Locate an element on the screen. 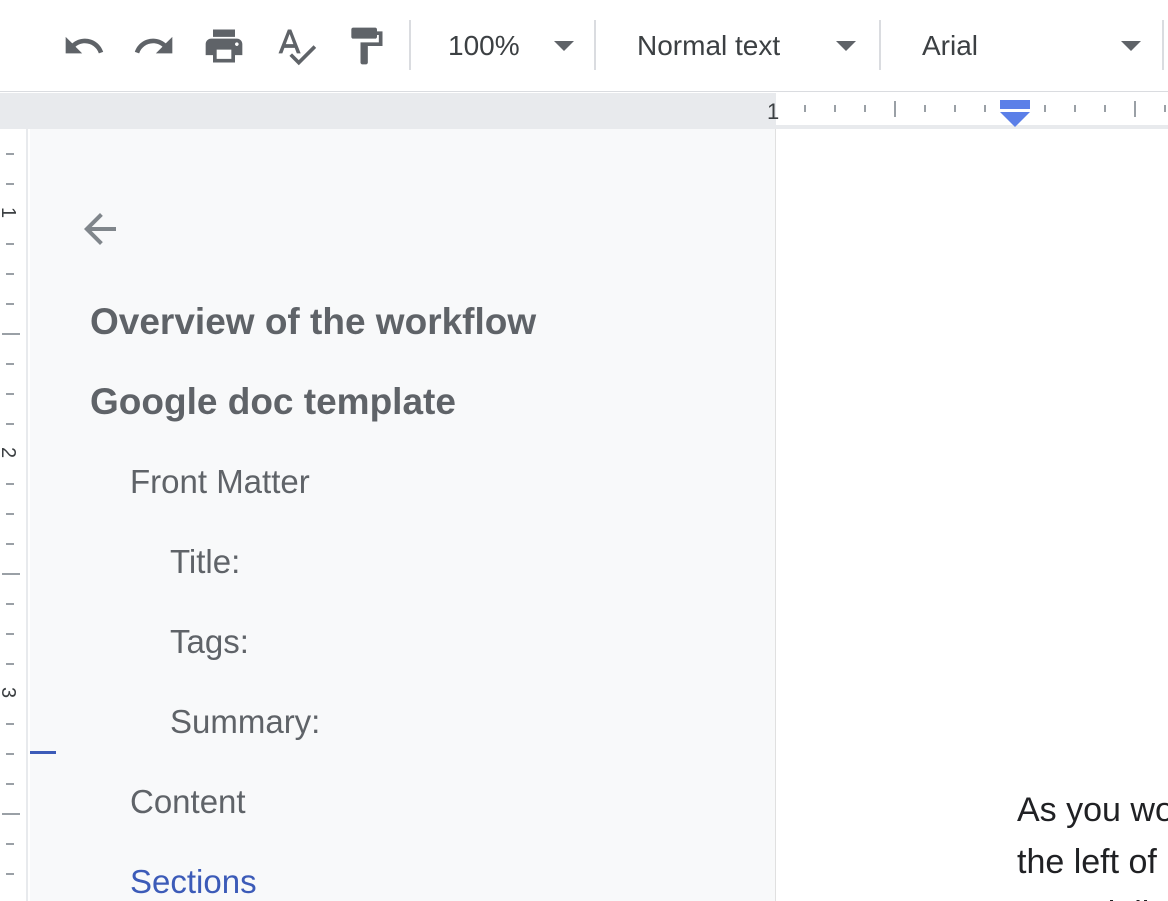 The height and width of the screenshot is (901, 1168). redo-icon is located at coordinates (153, 45).